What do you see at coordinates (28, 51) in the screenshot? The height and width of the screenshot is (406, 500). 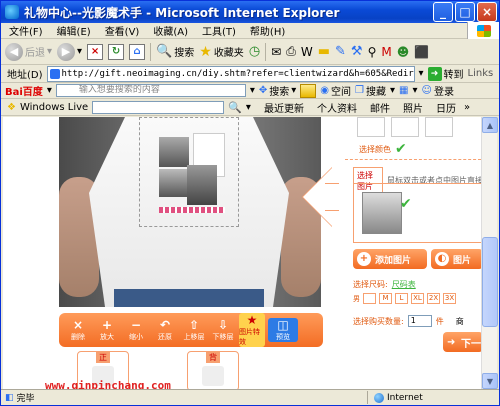 I see `back-button: ◀ 后退 ▾` at bounding box center [28, 51].